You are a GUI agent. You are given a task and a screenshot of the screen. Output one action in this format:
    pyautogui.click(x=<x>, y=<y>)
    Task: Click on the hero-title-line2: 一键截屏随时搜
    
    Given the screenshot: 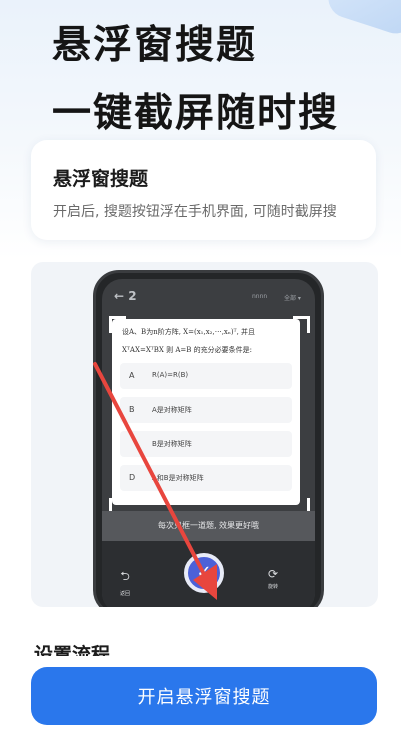 What is the action you would take?
    pyautogui.click(x=196, y=113)
    